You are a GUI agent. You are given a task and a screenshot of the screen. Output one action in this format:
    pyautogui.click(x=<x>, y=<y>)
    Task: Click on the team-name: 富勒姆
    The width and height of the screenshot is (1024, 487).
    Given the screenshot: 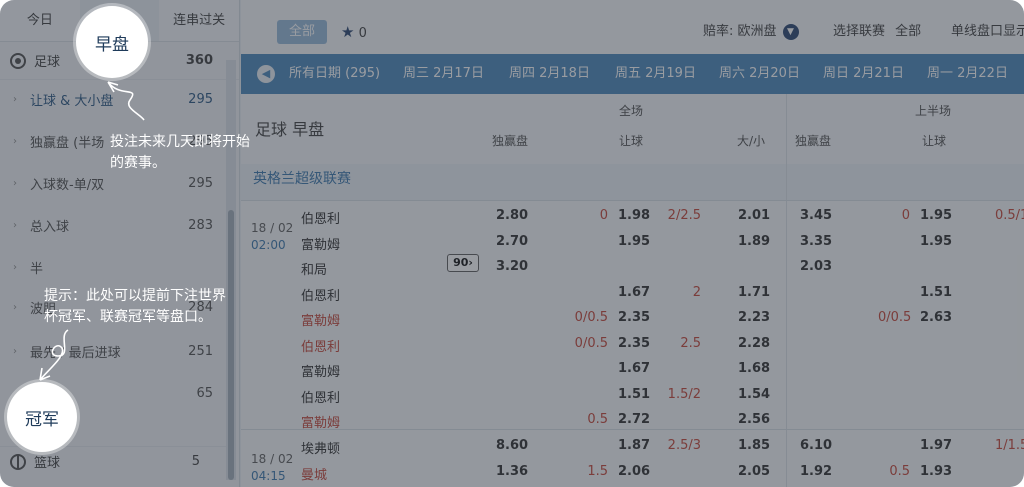 What is the action you would take?
    pyautogui.click(x=321, y=372)
    